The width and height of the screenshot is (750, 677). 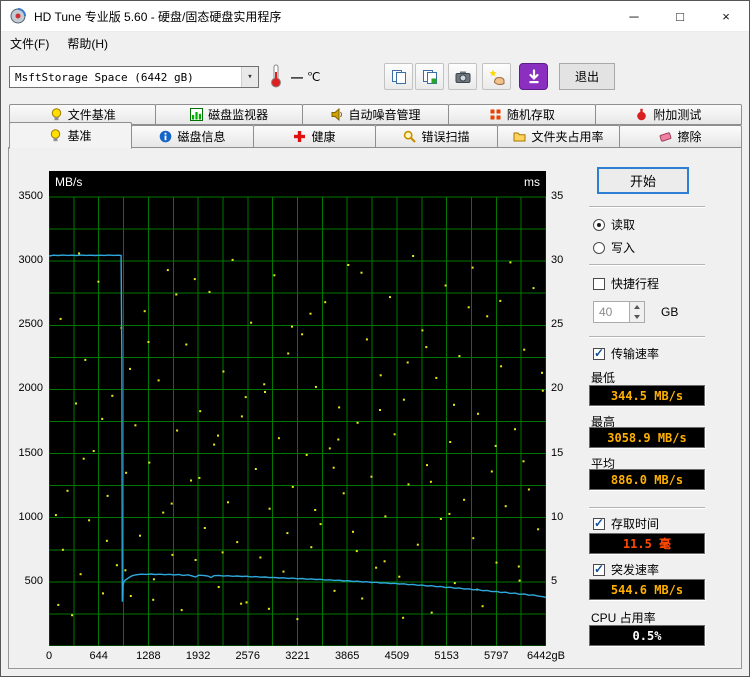 What do you see at coordinates (30, 516) in the screenshot?
I see `y-left-tick: 1000` at bounding box center [30, 516].